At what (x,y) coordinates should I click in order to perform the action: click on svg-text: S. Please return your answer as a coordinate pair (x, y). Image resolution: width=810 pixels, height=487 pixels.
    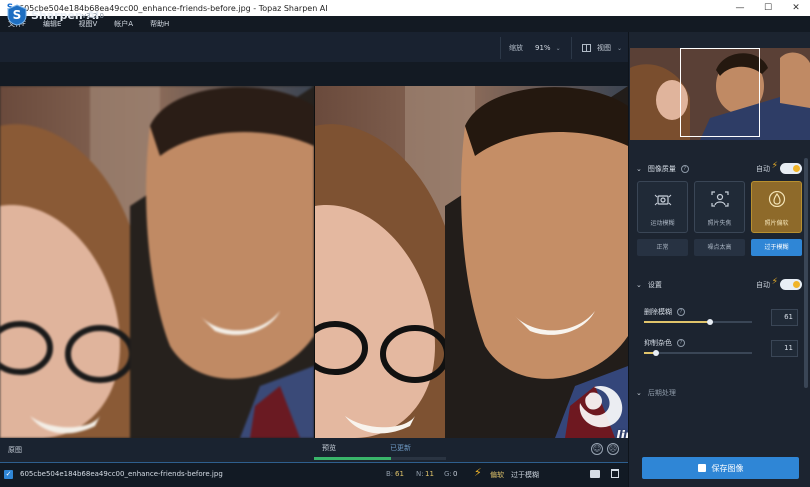
    Looking at the image, I should click on (17, 15).